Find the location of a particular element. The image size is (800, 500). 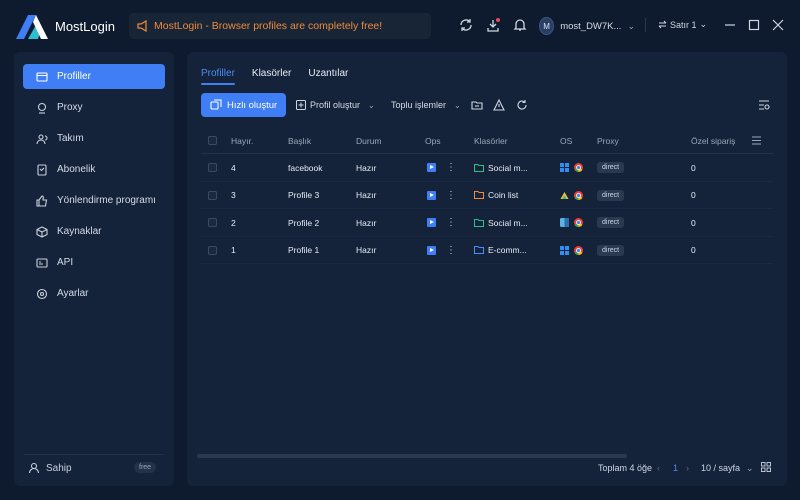

bulk-operations-label: Toplu işlemler is located at coordinates (419, 105).